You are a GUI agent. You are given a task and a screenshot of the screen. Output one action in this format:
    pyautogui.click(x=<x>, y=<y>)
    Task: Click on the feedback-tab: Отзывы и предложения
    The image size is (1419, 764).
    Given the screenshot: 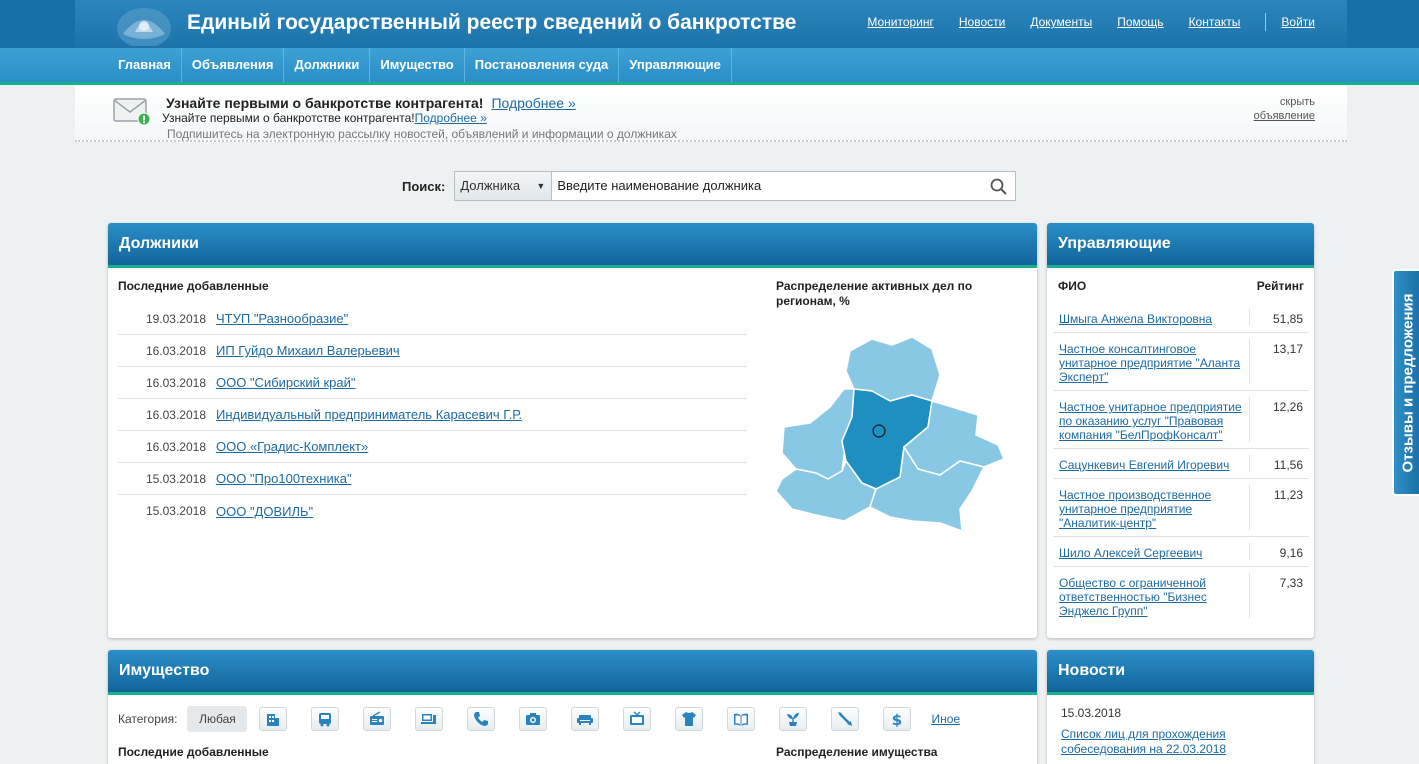 What is the action you would take?
    pyautogui.click(x=1405, y=382)
    